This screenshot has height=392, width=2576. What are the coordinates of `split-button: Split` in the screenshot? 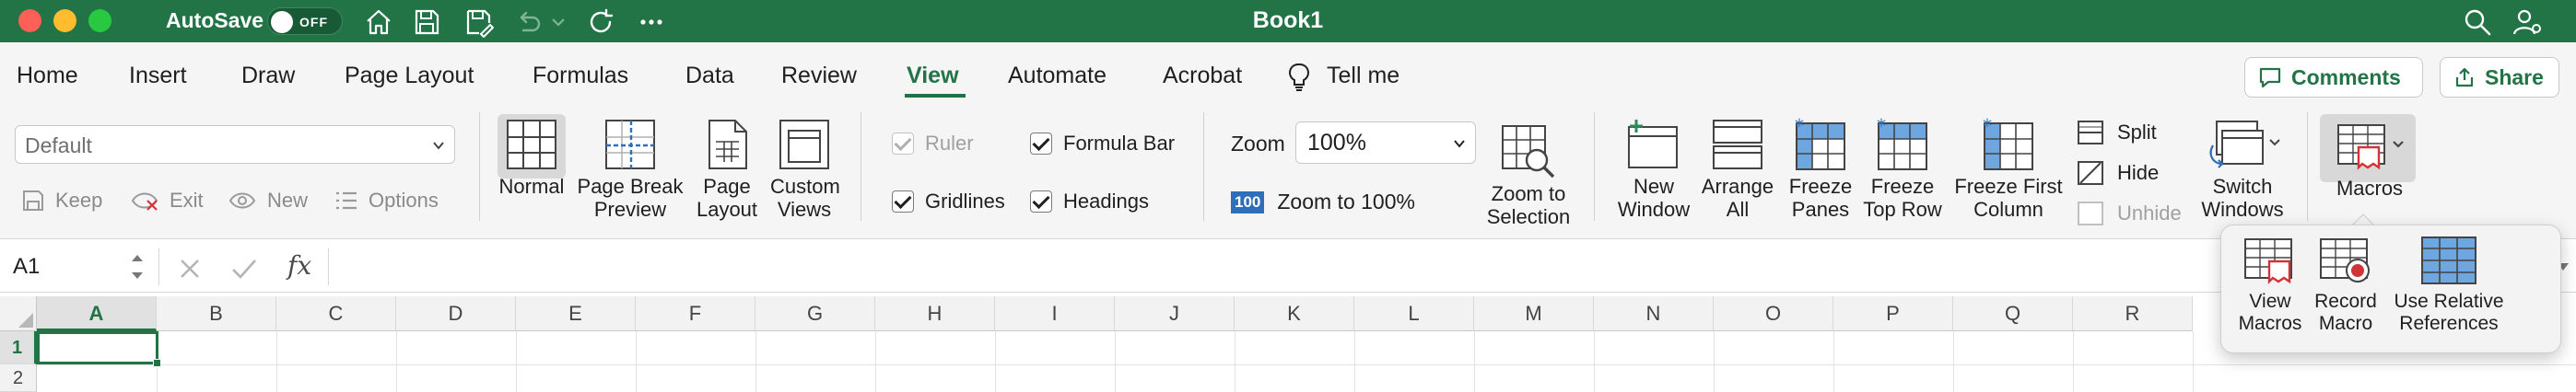 It's located at (2117, 132).